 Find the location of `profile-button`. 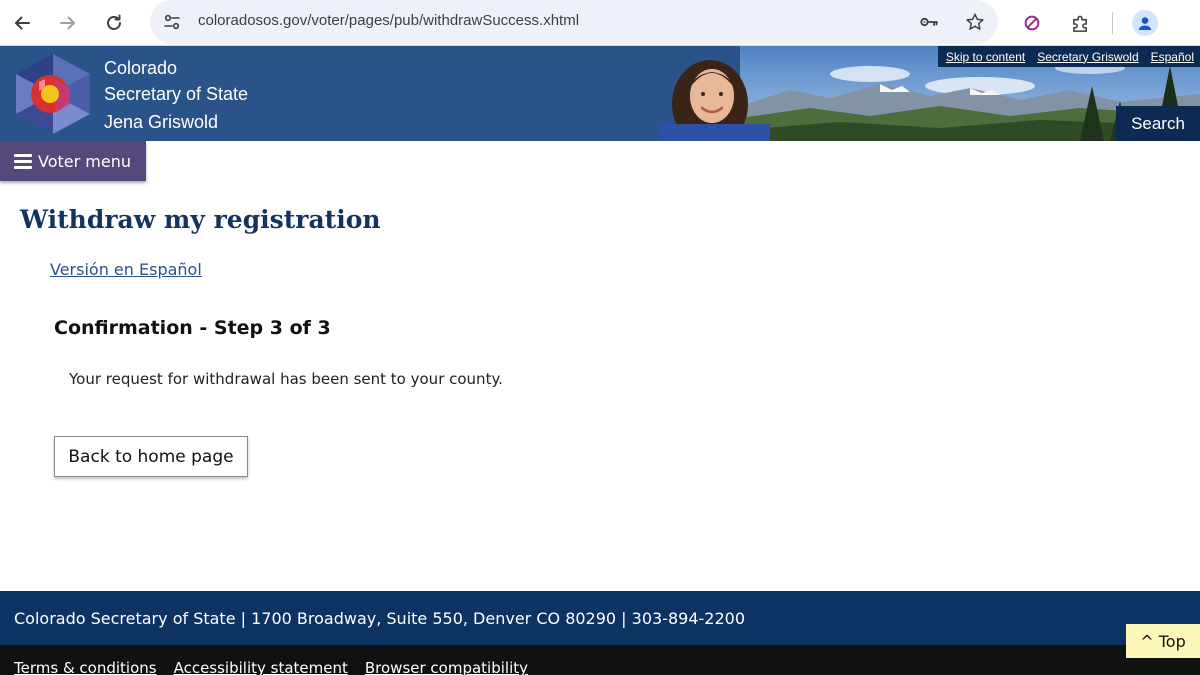

profile-button is located at coordinates (1145, 23).